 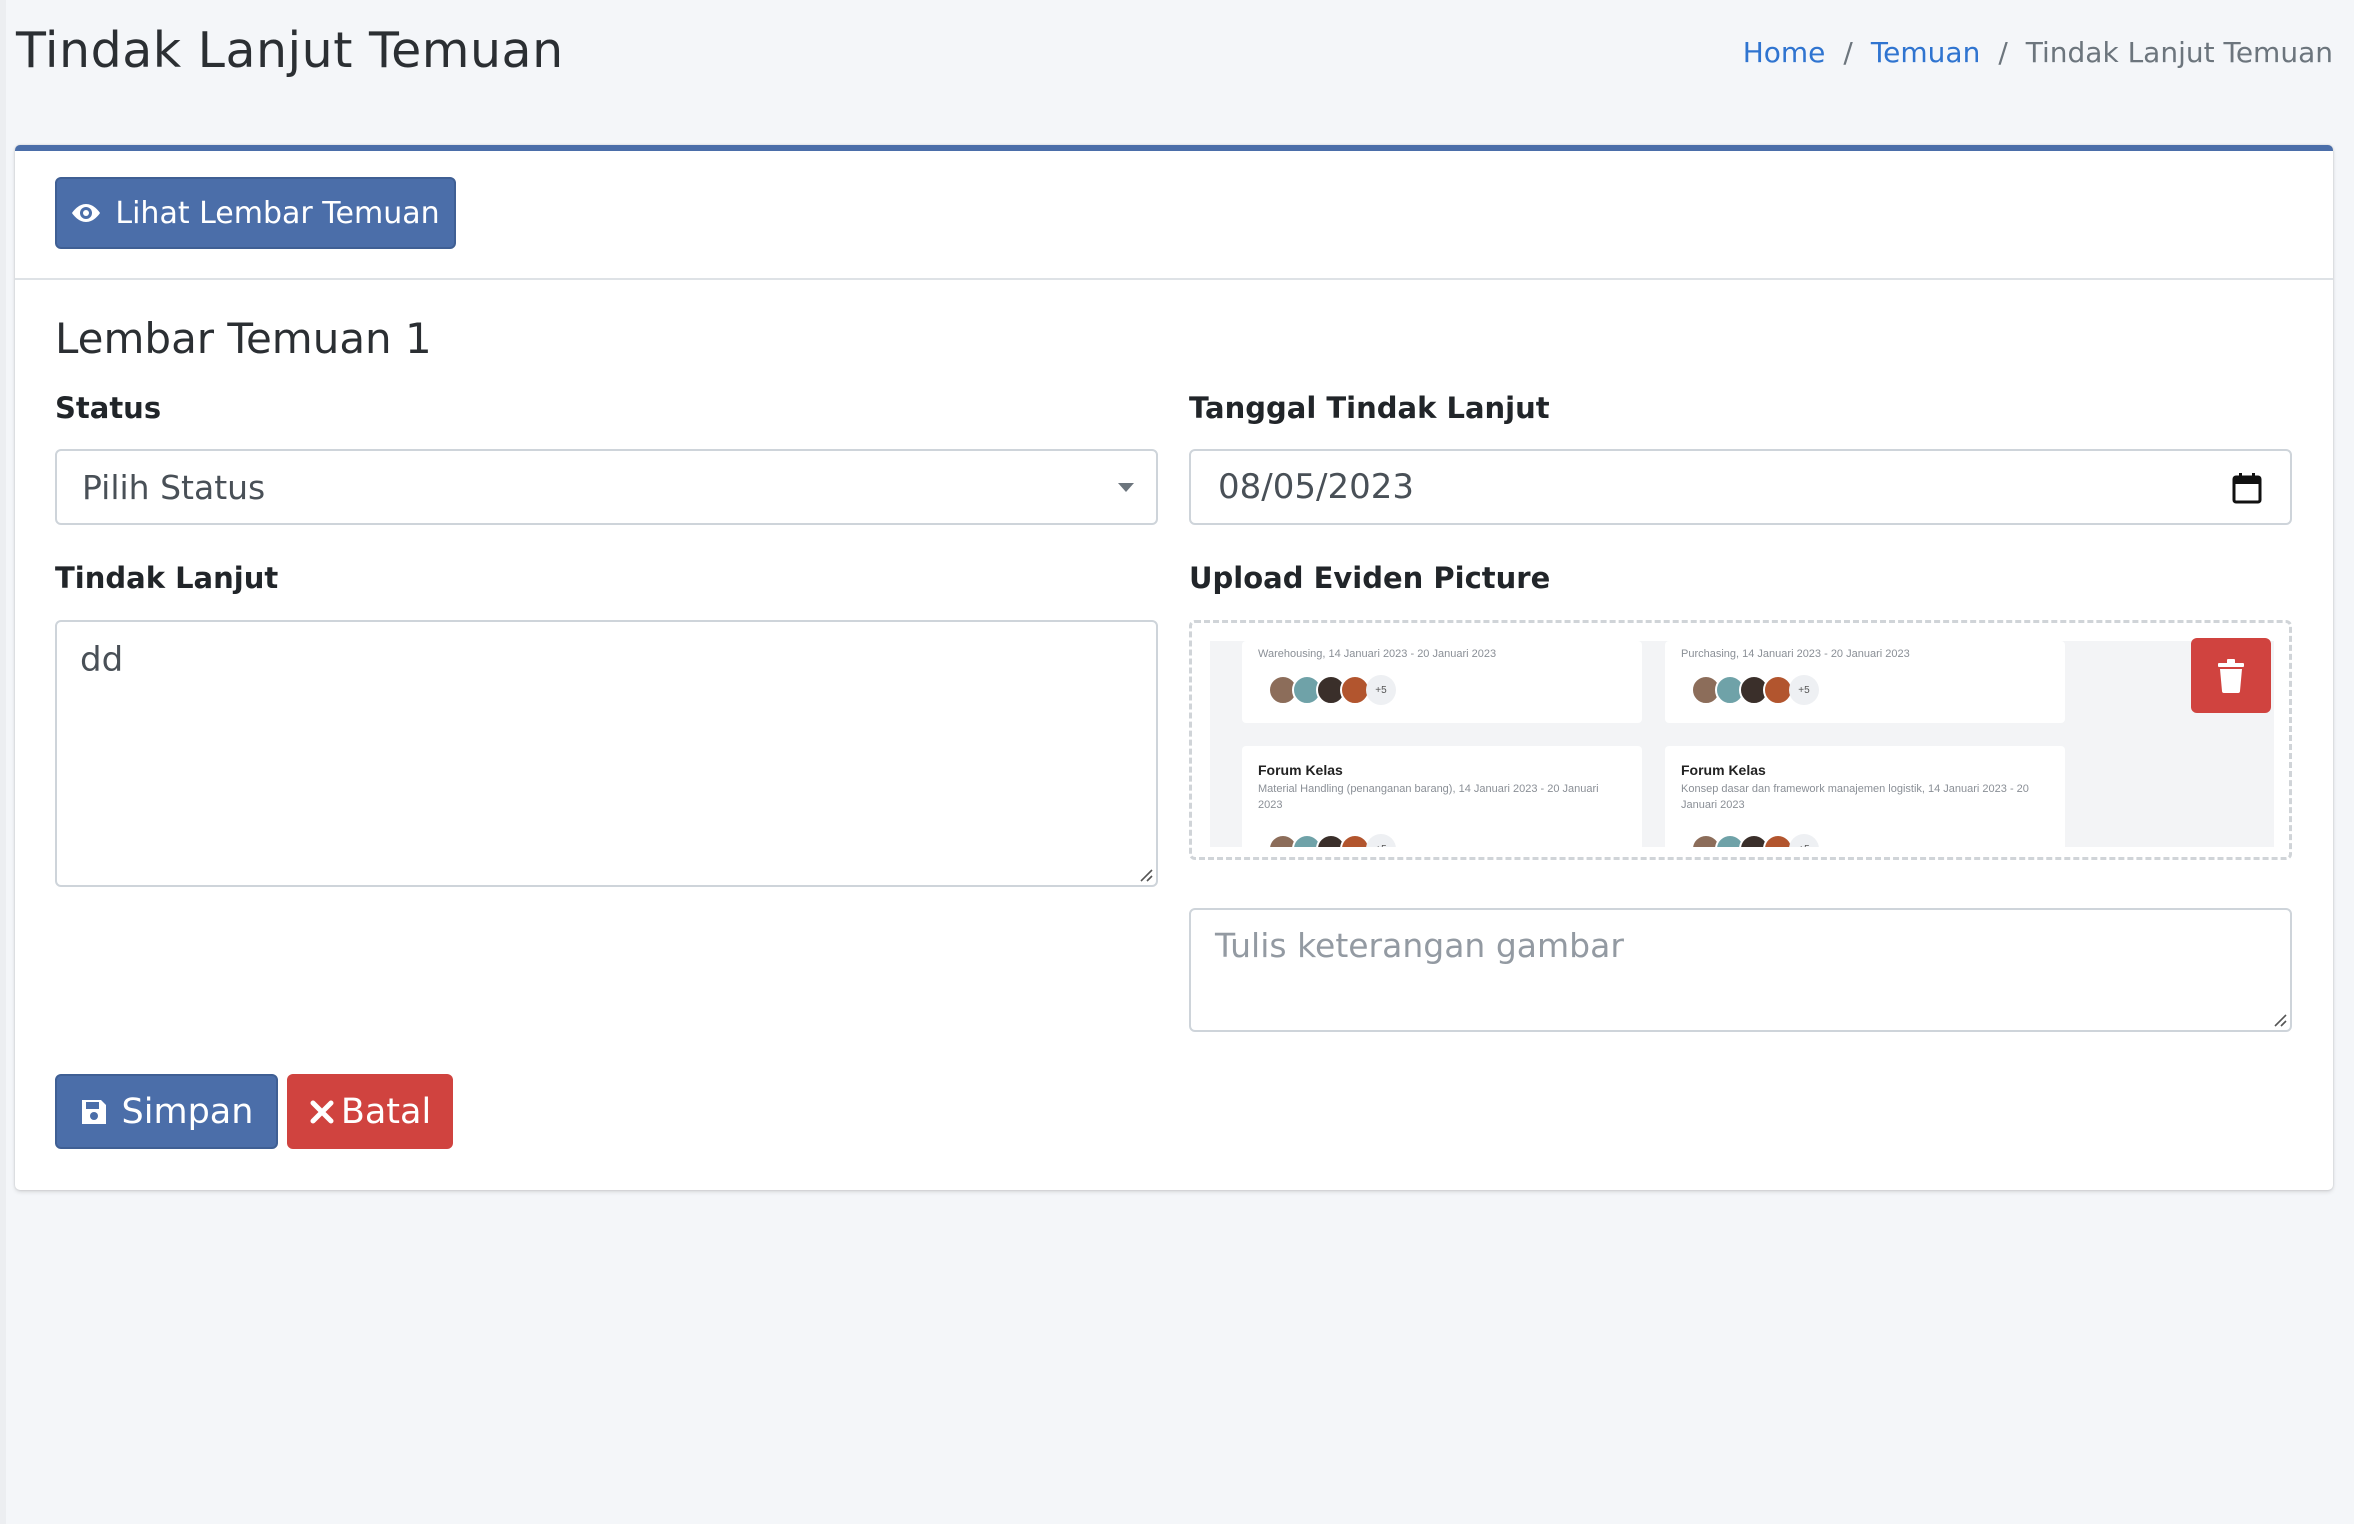 I want to click on trash-icon, so click(x=2231, y=675).